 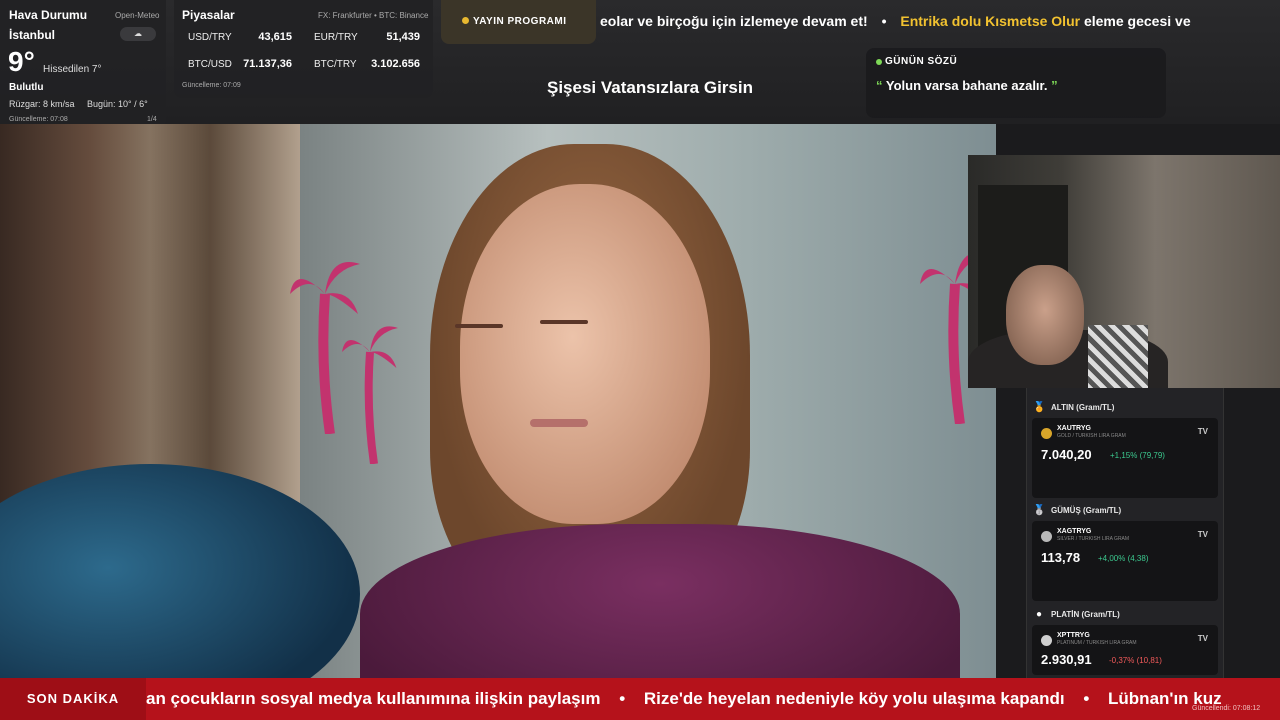 I want to click on market-value: 71.137,36, so click(x=267, y=64).